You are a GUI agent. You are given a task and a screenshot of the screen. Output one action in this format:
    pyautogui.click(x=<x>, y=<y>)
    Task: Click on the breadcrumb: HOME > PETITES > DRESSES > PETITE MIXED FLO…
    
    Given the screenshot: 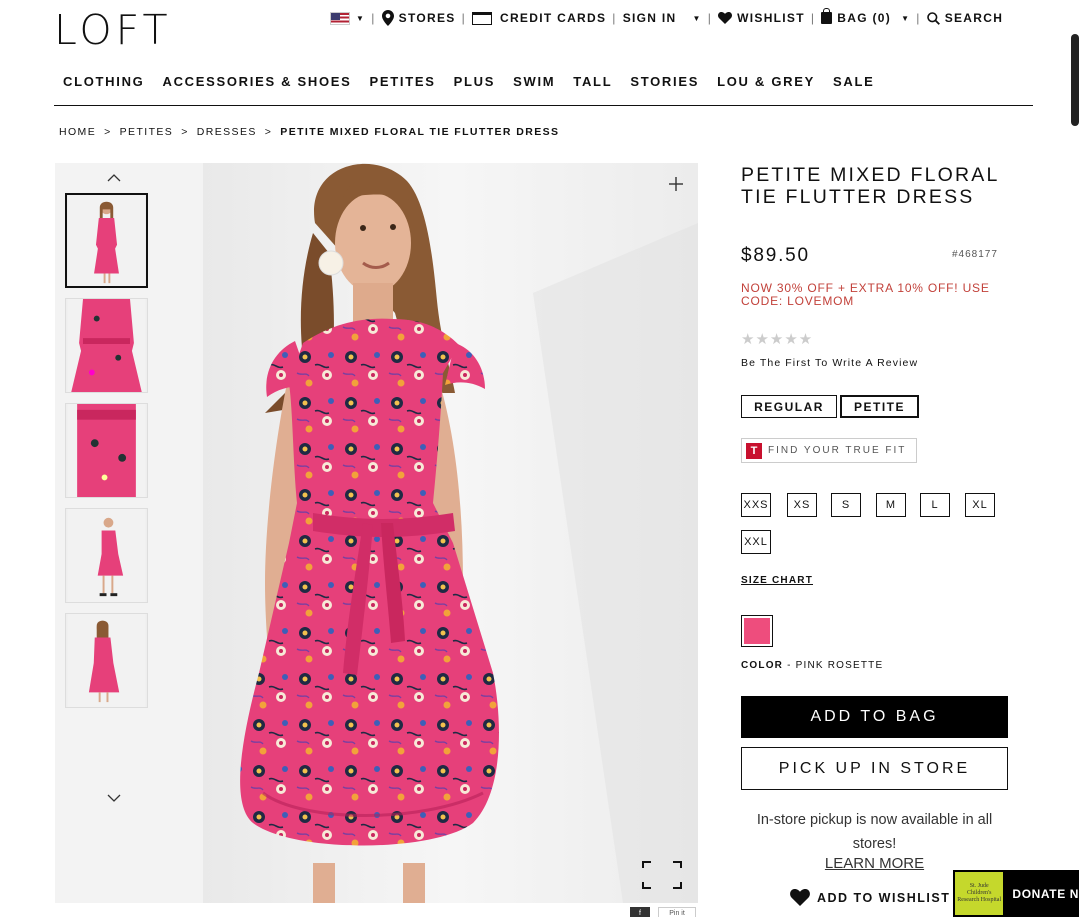 What is the action you would take?
    pyautogui.click(x=313, y=132)
    